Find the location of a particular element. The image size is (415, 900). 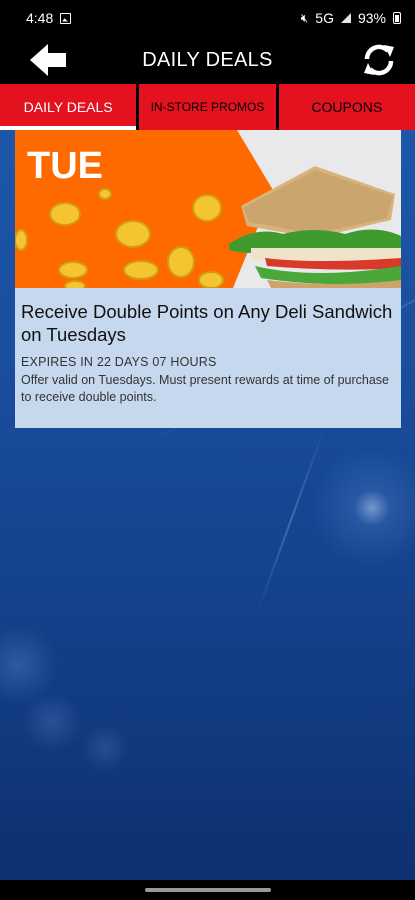

tab-bar: DAILY DEALS IN-STORE PROMOS COUPONS is located at coordinates (207, 107).